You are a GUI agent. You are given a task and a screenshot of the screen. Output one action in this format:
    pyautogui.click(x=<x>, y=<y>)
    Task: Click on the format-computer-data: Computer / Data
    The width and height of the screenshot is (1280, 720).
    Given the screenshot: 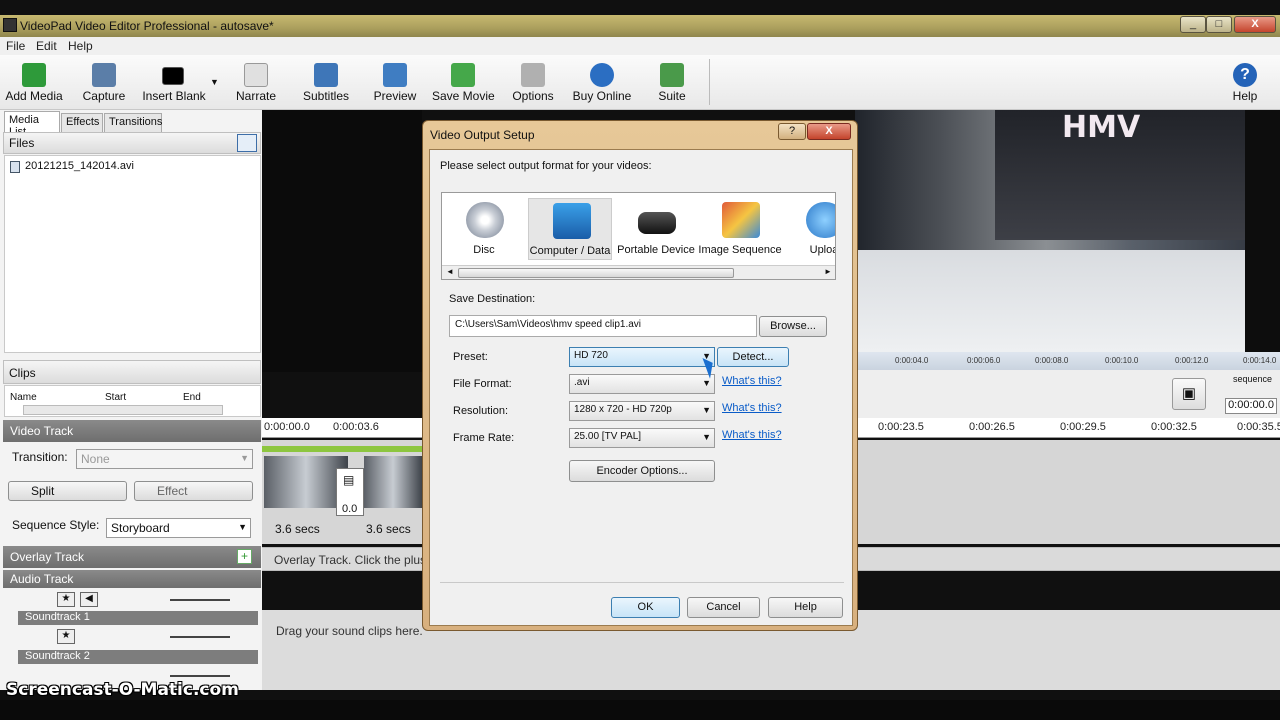 What is the action you would take?
    pyautogui.click(x=570, y=229)
    